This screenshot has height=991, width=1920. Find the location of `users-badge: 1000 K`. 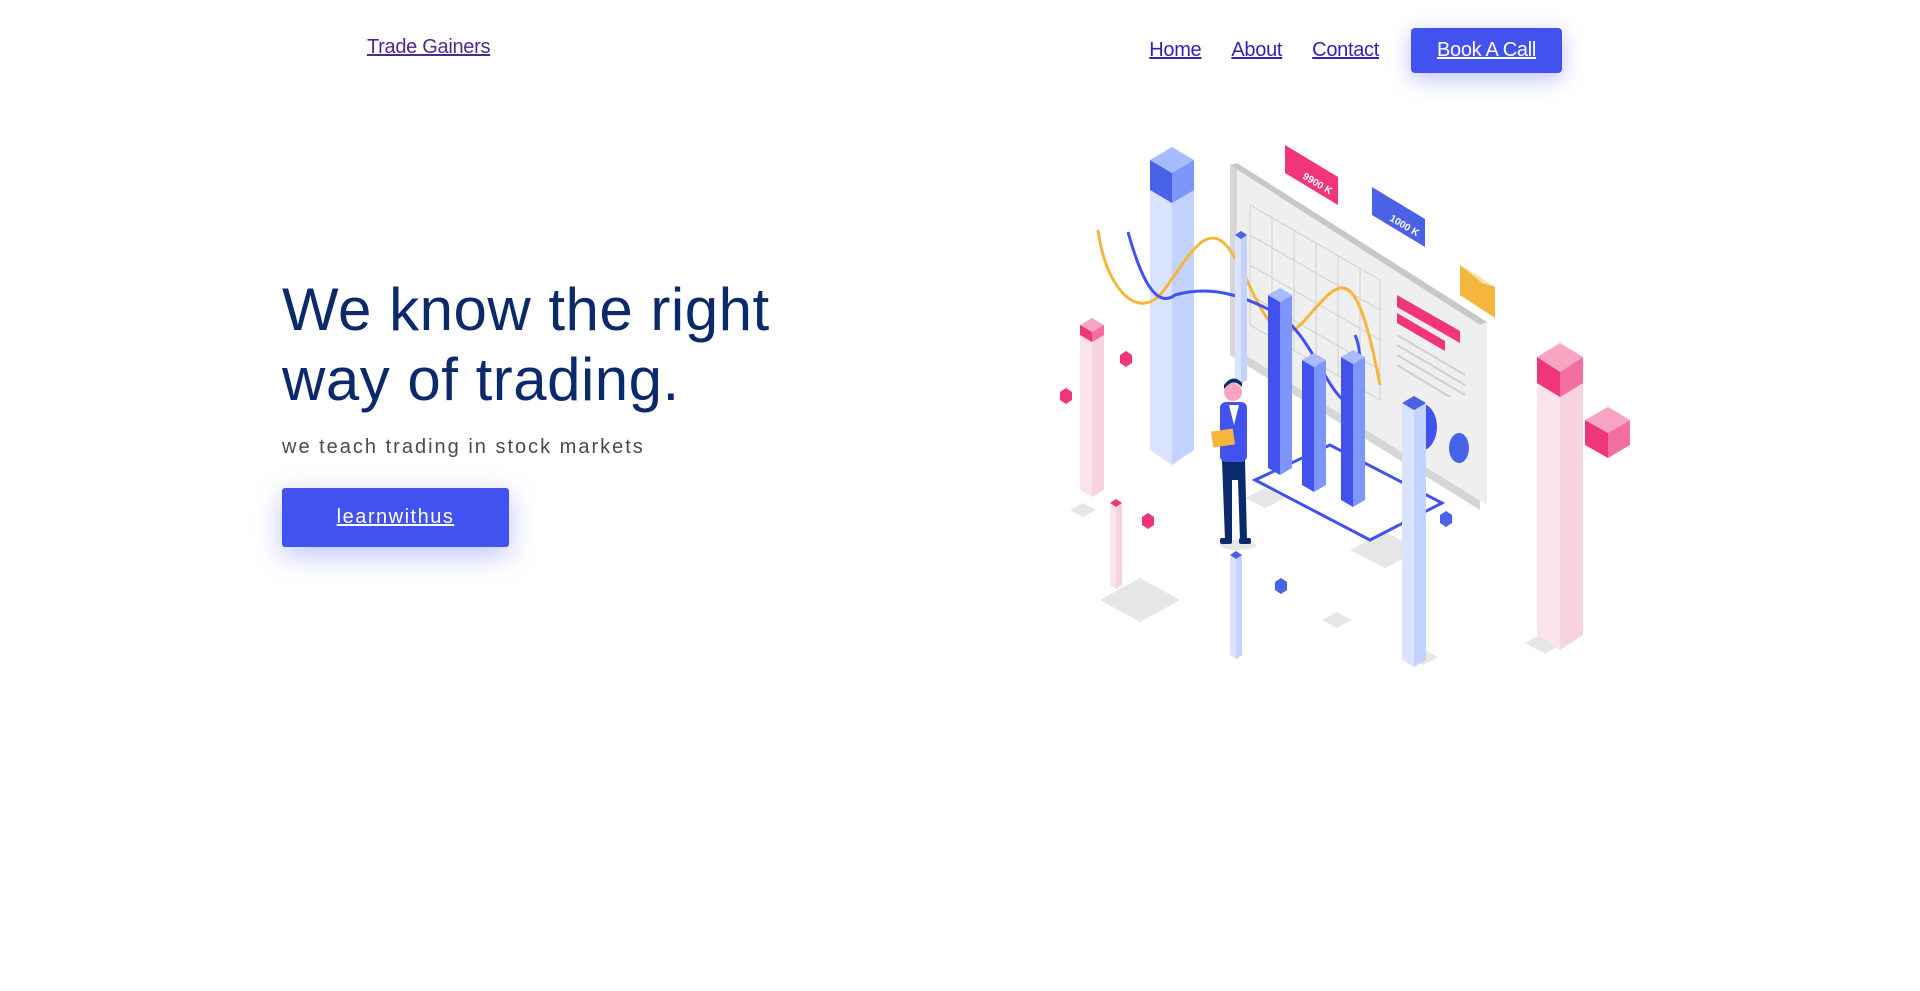

users-badge: 1000 K is located at coordinates (1398, 217).